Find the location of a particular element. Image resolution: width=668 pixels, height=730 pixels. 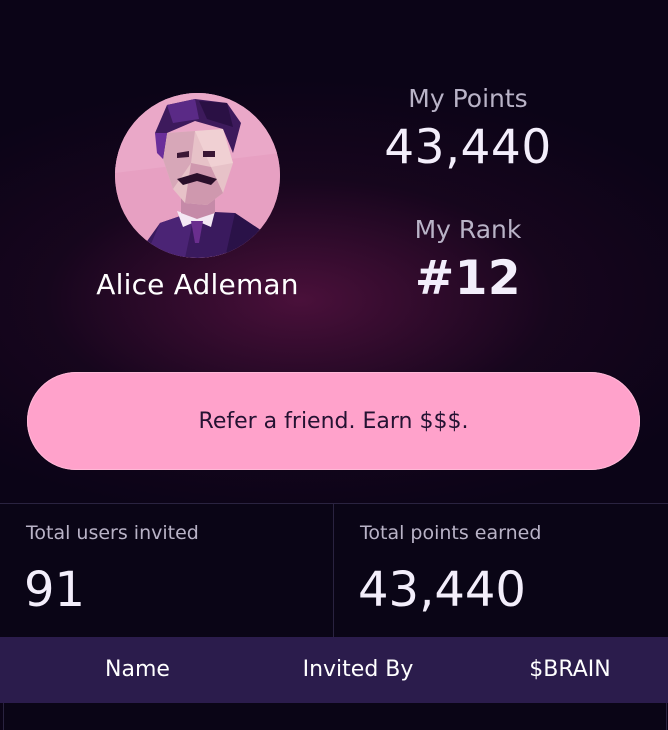

total-users-label: Total users invited is located at coordinates (112, 533).